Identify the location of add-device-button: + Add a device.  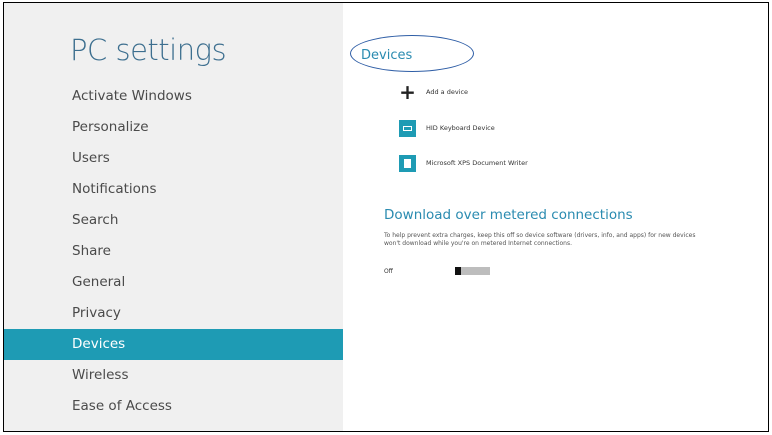
(433, 92).